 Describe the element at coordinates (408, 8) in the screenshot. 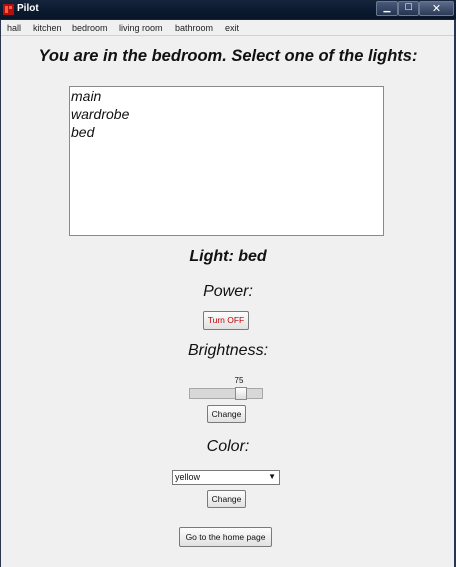

I see `maximize-button: ☐` at that location.